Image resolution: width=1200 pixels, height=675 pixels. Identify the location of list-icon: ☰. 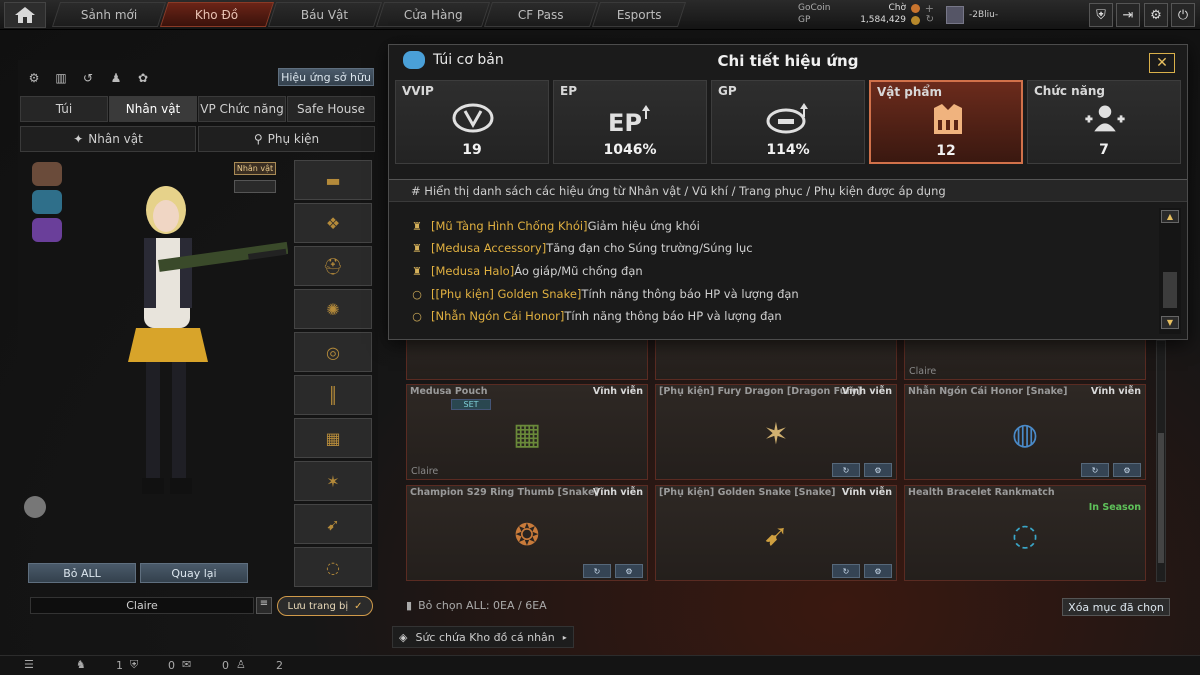
(29, 664).